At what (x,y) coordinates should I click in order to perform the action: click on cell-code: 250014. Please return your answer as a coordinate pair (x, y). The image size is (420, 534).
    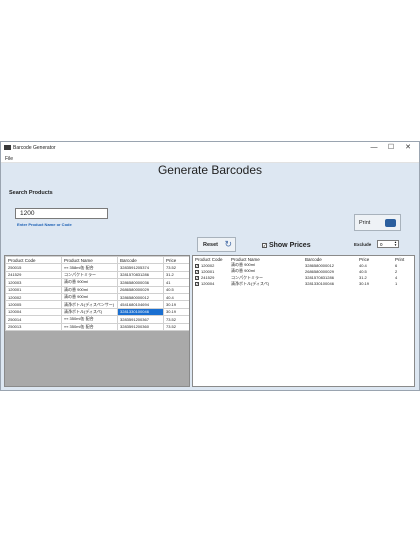
    Looking at the image, I should click on (33, 319).